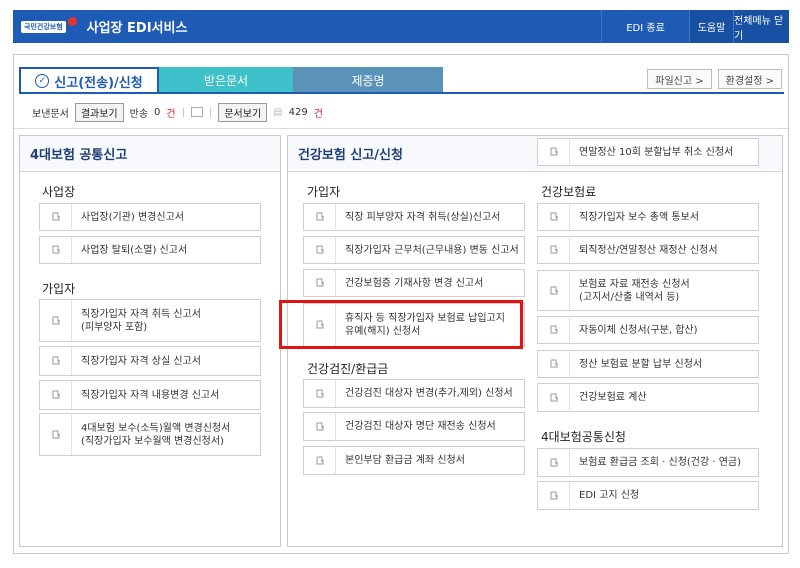  What do you see at coordinates (679, 79) in the screenshot?
I see `file-report-link: 파일신고 >` at bounding box center [679, 79].